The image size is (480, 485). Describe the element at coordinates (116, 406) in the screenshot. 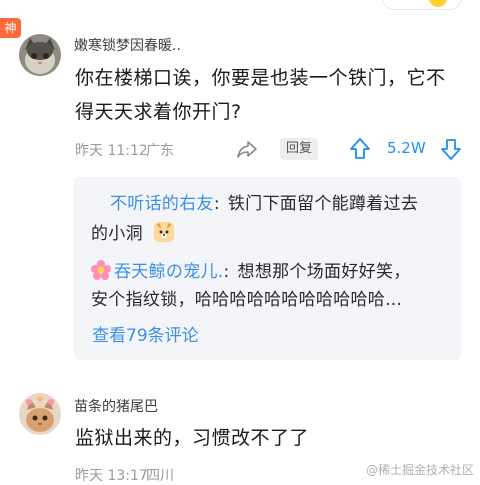

I see `comment-username: 苗条的猪尾巴` at that location.